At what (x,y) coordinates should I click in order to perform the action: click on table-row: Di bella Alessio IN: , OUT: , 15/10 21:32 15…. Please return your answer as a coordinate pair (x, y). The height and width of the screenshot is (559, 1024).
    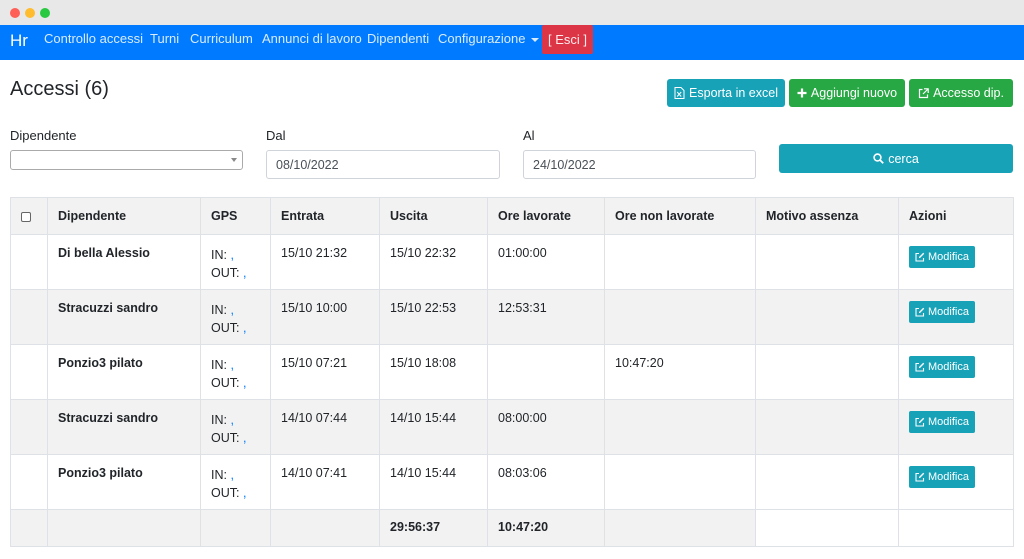
    Looking at the image, I should click on (512, 262).